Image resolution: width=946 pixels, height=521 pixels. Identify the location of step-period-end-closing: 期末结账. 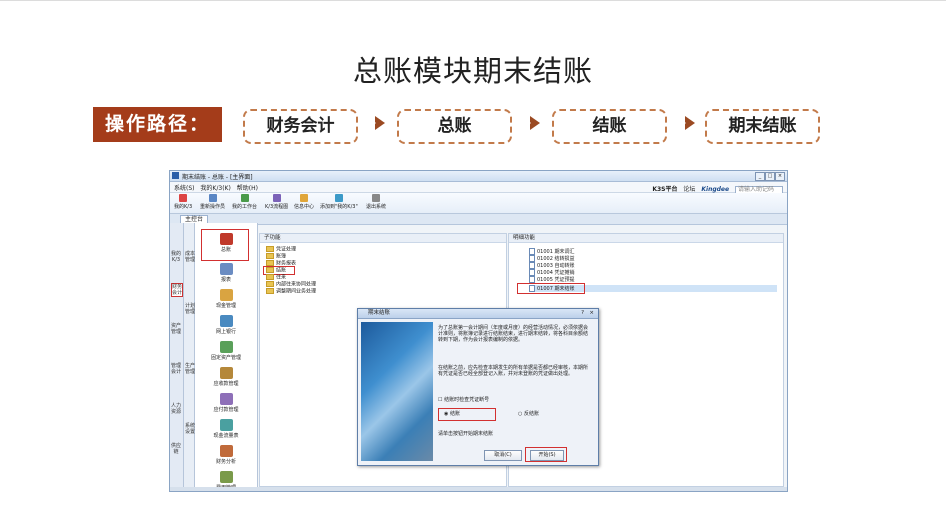
(762, 126).